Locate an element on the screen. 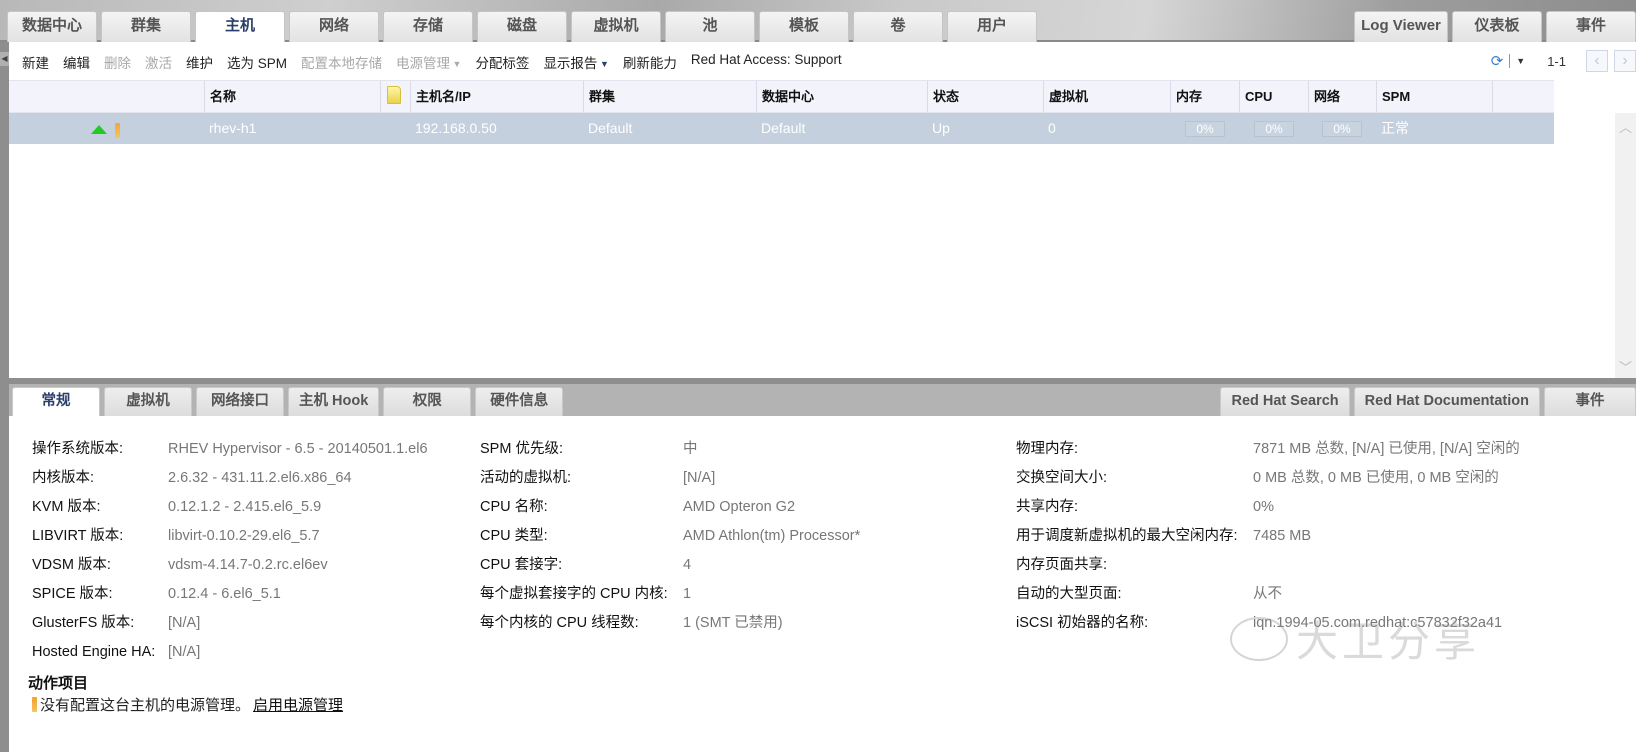 The image size is (1636, 752). toolbar-action-label: 电源管理 is located at coordinates (423, 63).